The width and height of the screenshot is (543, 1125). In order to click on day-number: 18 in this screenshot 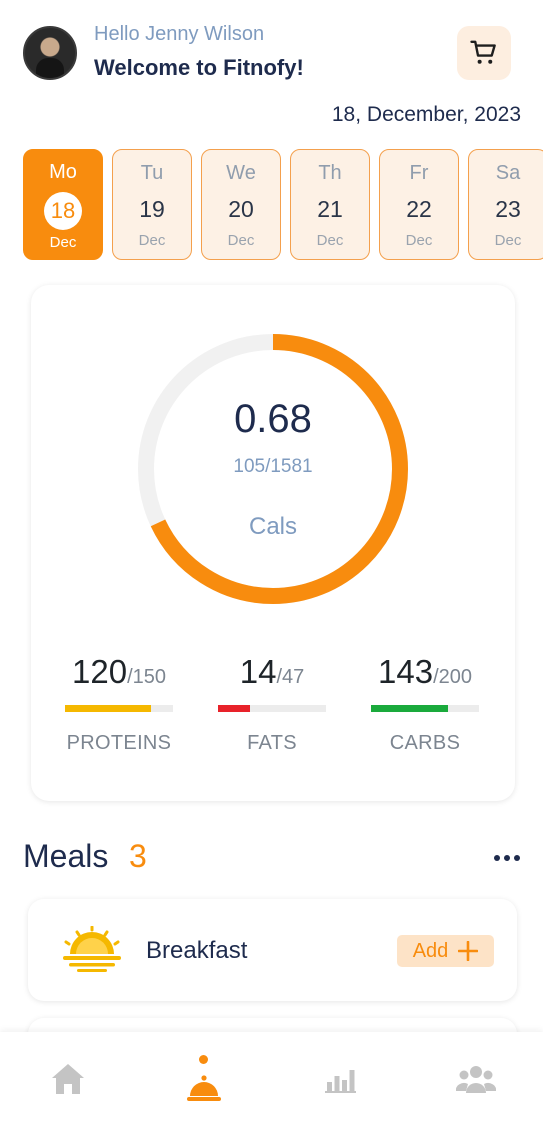, I will do `click(63, 211)`.